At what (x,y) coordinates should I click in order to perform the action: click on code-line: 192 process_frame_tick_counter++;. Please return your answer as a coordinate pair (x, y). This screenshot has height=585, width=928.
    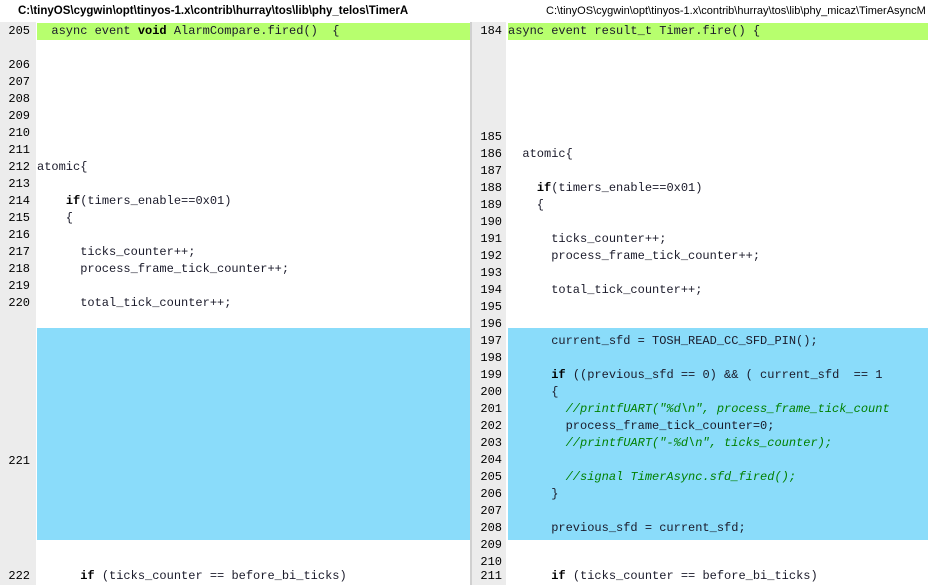
    Looking at the image, I should click on (700, 256).